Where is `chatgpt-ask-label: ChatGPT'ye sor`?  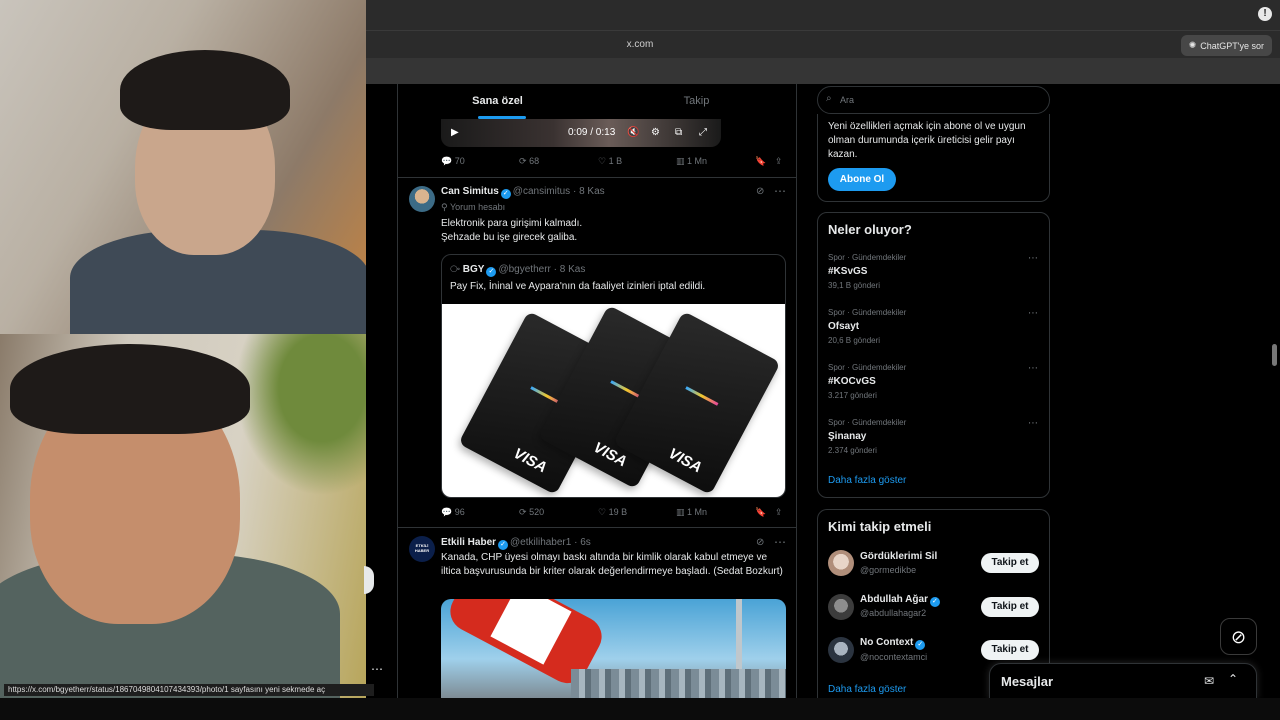 chatgpt-ask-label: ChatGPT'ye sor is located at coordinates (1232, 45).